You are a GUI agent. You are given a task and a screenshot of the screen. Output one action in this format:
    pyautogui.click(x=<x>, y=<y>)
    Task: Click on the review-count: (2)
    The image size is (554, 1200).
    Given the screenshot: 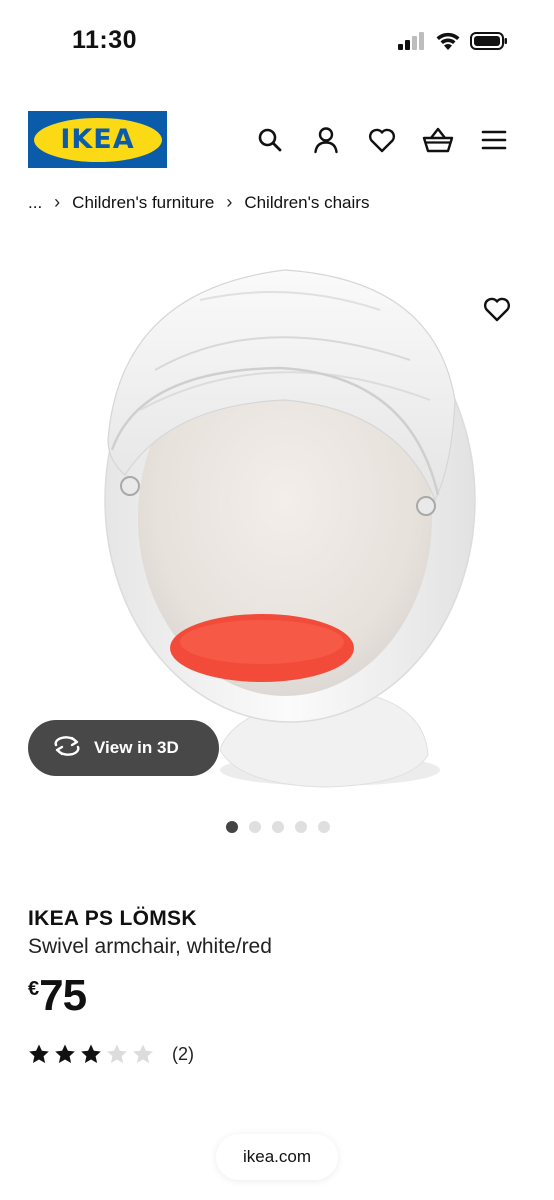 What is the action you would take?
    pyautogui.click(x=183, y=1053)
    